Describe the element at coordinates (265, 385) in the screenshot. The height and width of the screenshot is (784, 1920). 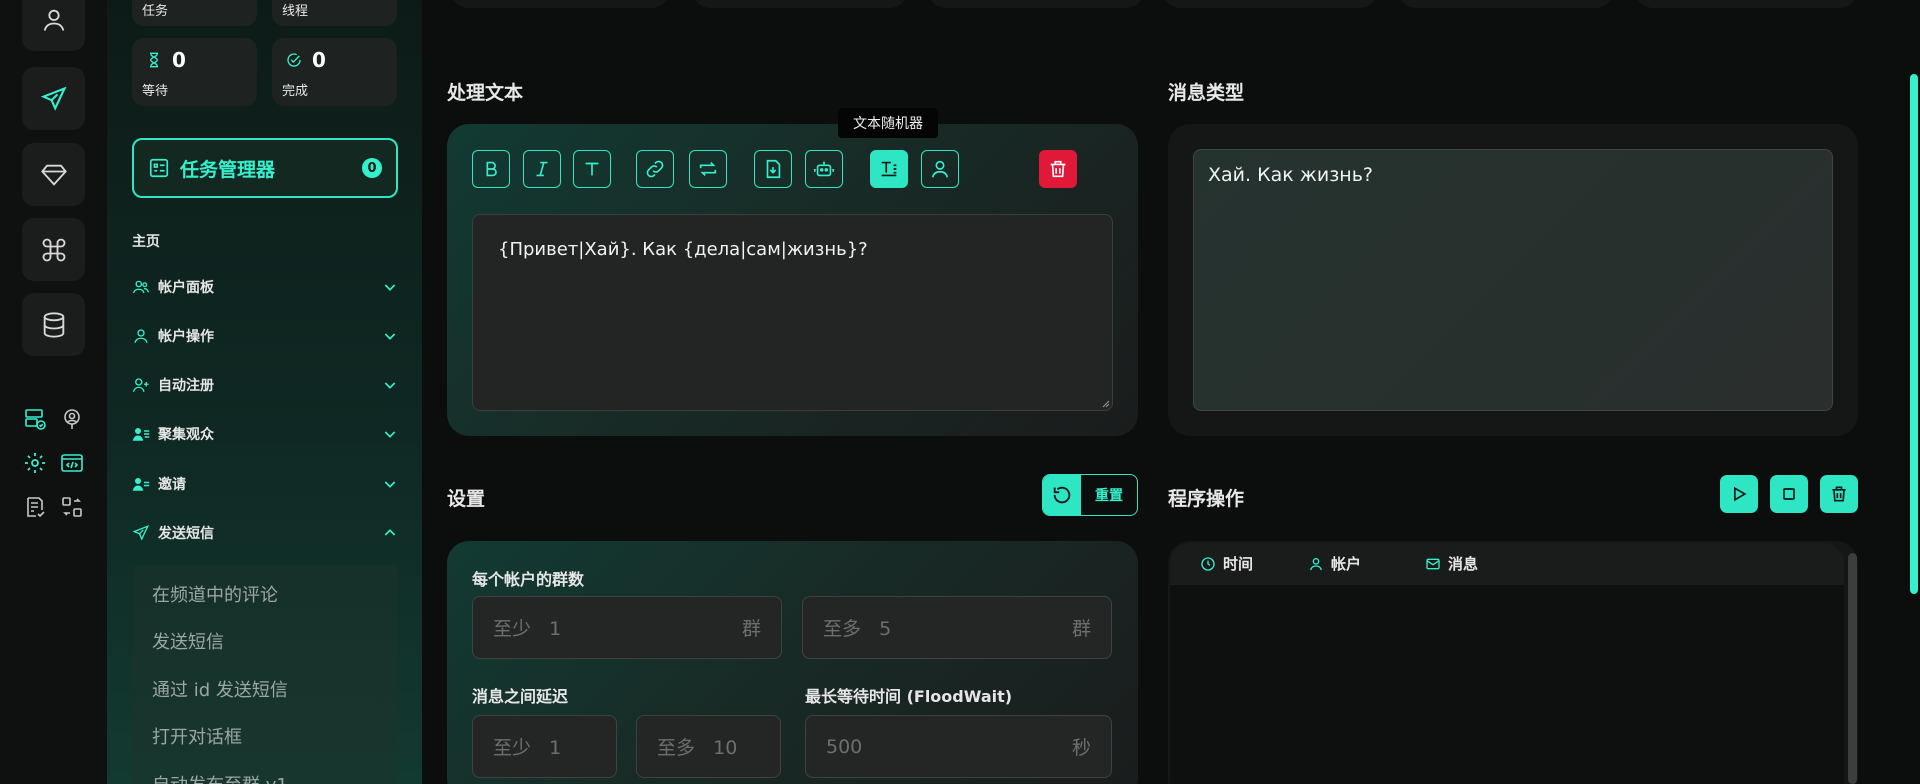
I see `nav-auto-register: 自动注册` at that location.